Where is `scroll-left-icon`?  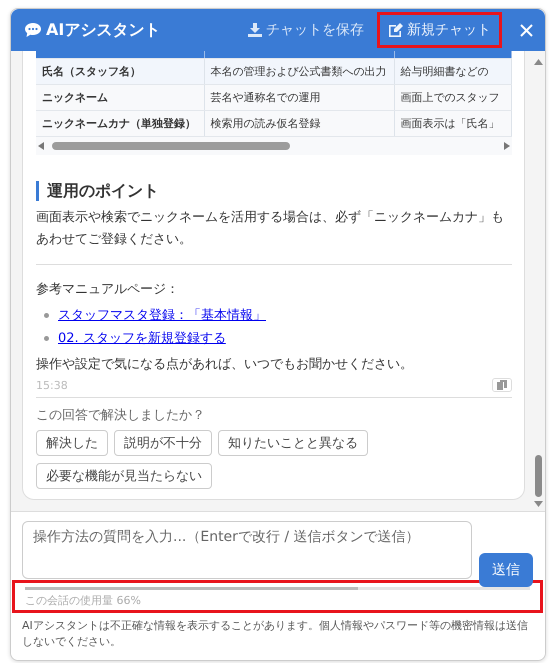
scroll-left-icon is located at coordinates (41, 146).